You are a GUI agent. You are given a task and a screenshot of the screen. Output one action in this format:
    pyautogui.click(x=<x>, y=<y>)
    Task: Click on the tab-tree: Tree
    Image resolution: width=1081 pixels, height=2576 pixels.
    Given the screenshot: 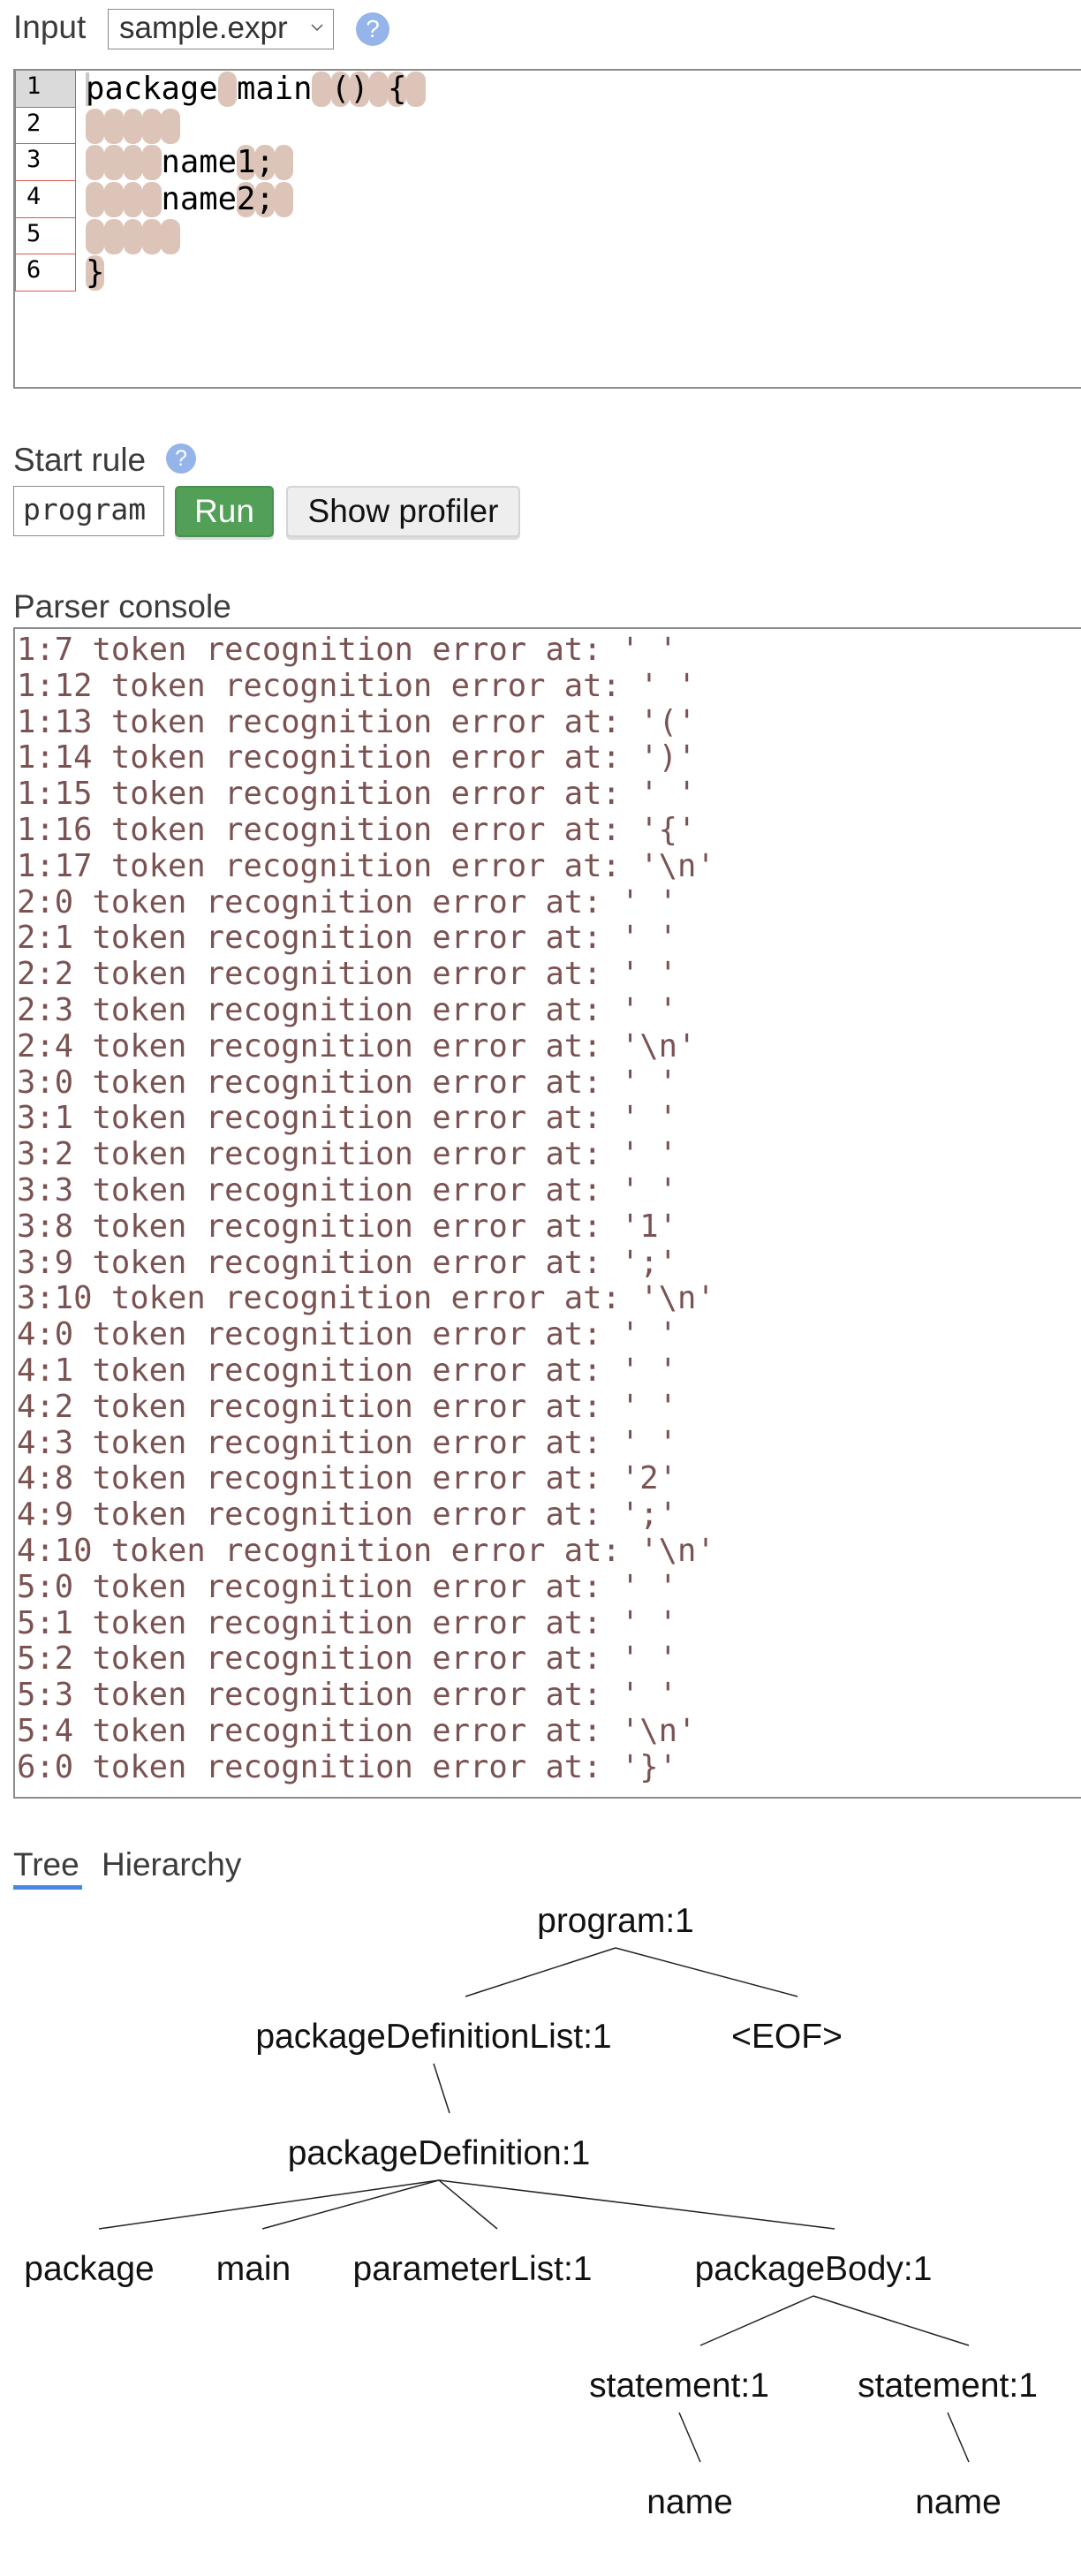 What is the action you would take?
    pyautogui.click(x=46, y=1865)
    